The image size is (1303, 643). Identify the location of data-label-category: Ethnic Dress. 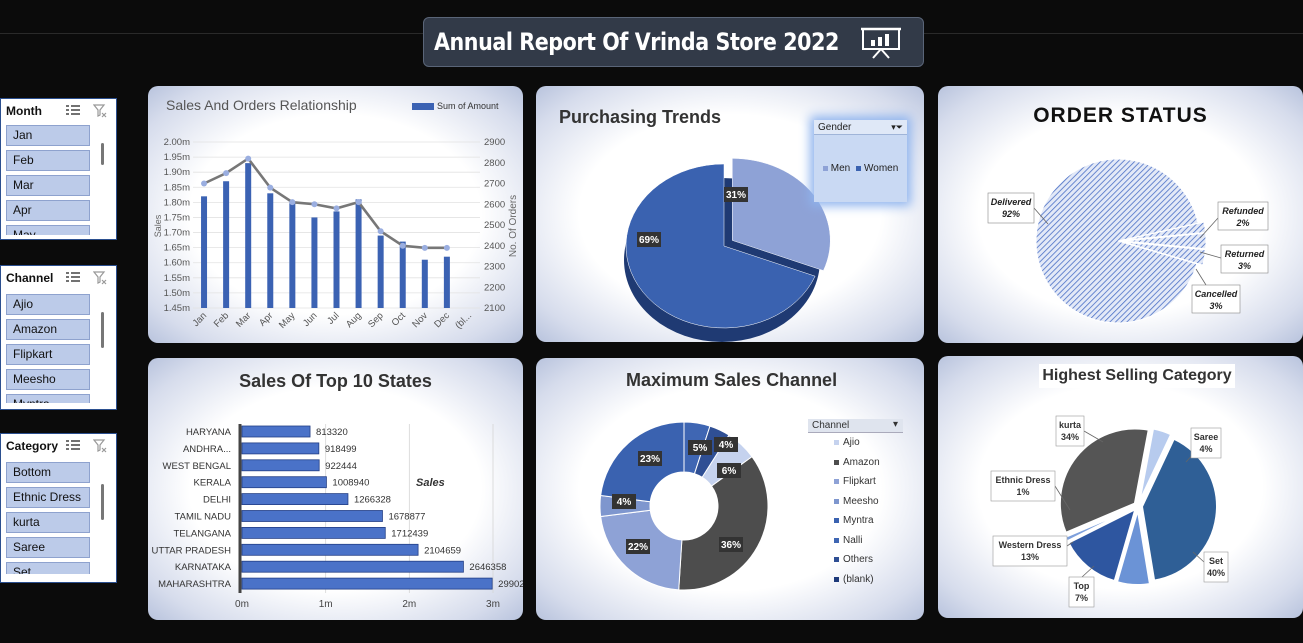
(1022, 480).